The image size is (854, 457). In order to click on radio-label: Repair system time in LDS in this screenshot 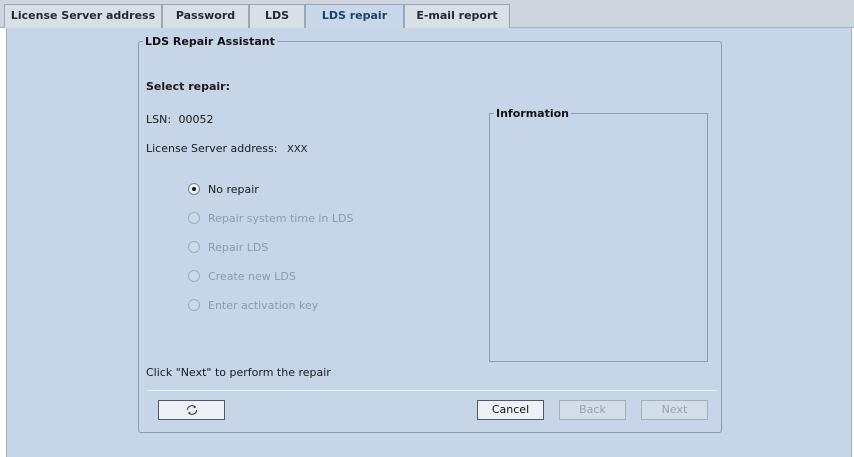, I will do `click(281, 218)`.